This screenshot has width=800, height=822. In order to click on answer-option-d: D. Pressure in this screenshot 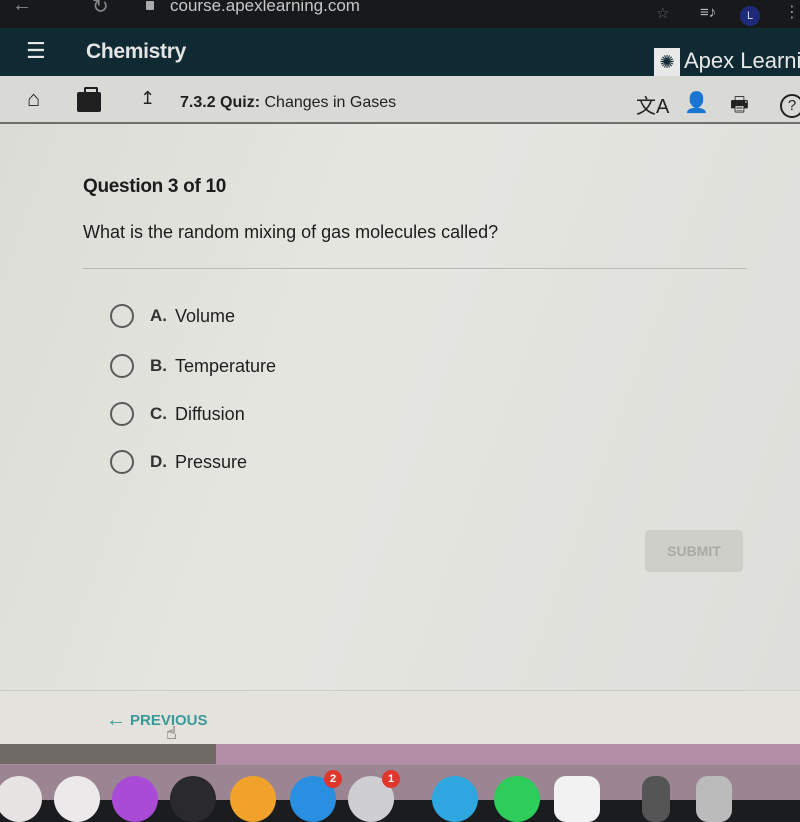, I will do `click(178, 462)`.